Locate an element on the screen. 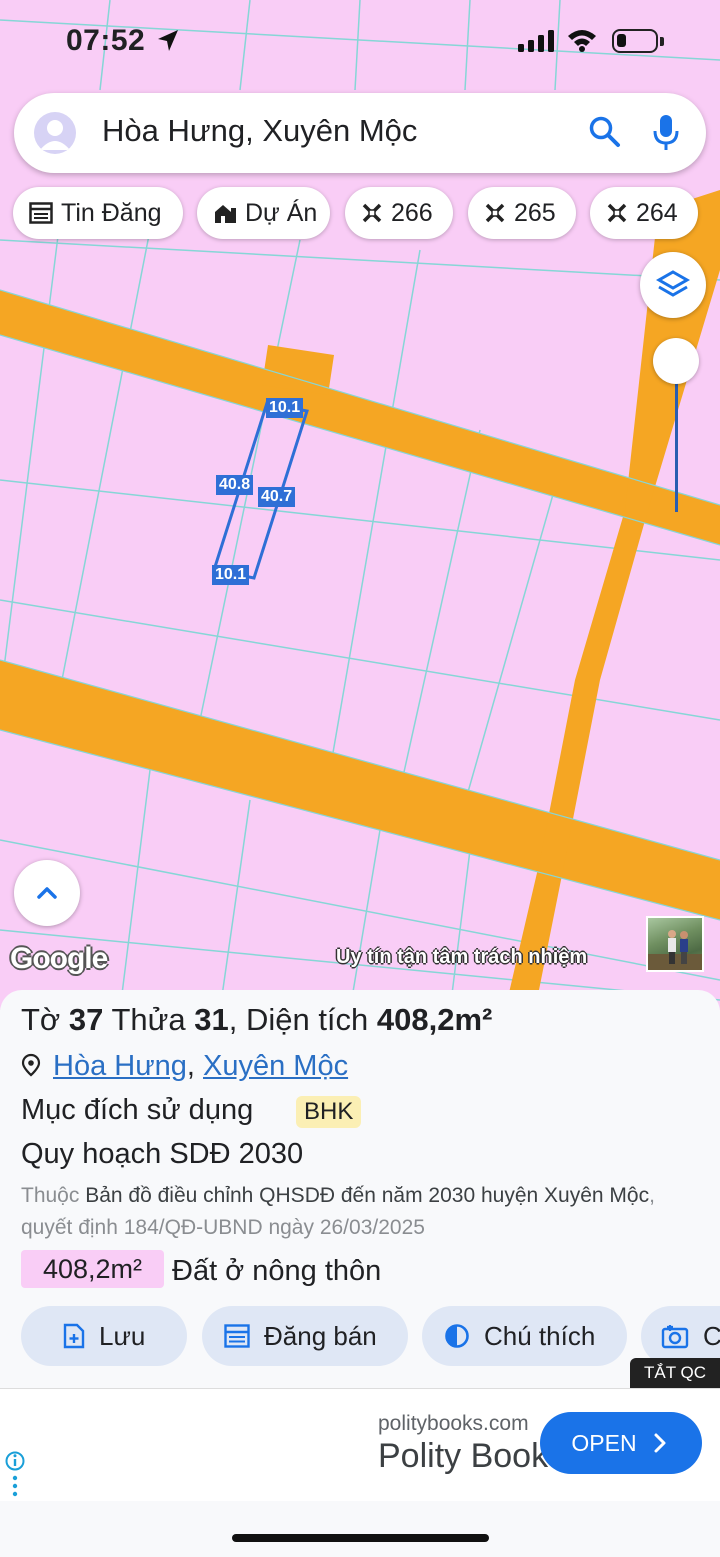 The image size is (720, 1557). watermark-text: Uy tín tận tâm trách nhiệm is located at coordinates (462, 957).